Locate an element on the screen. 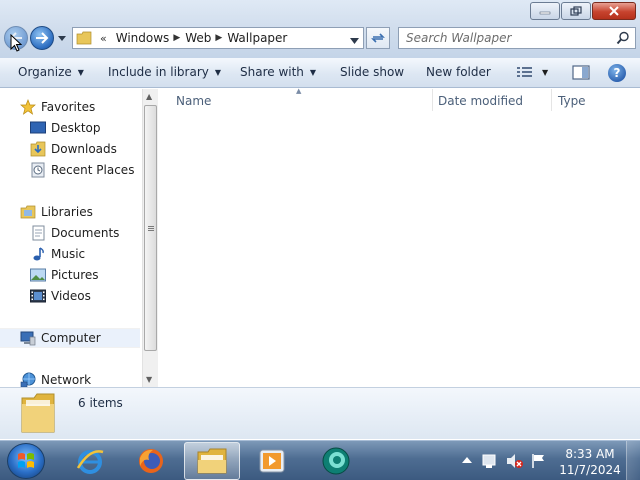  nav-computer-label: Computer is located at coordinates (71, 338).